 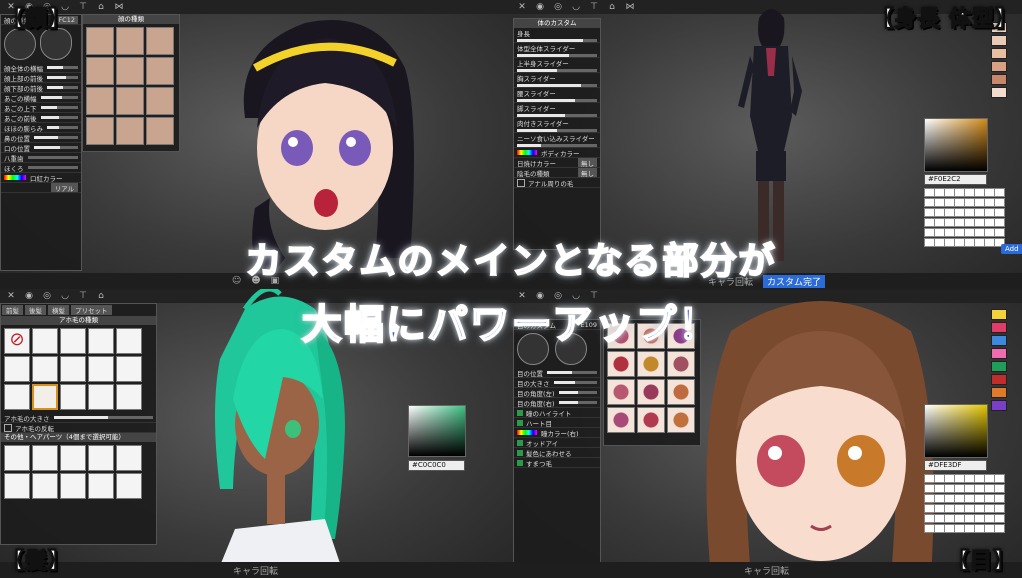 What do you see at coordinates (587, 162) in the screenshot?
I see `tan-none-button: 無し` at bounding box center [587, 162].